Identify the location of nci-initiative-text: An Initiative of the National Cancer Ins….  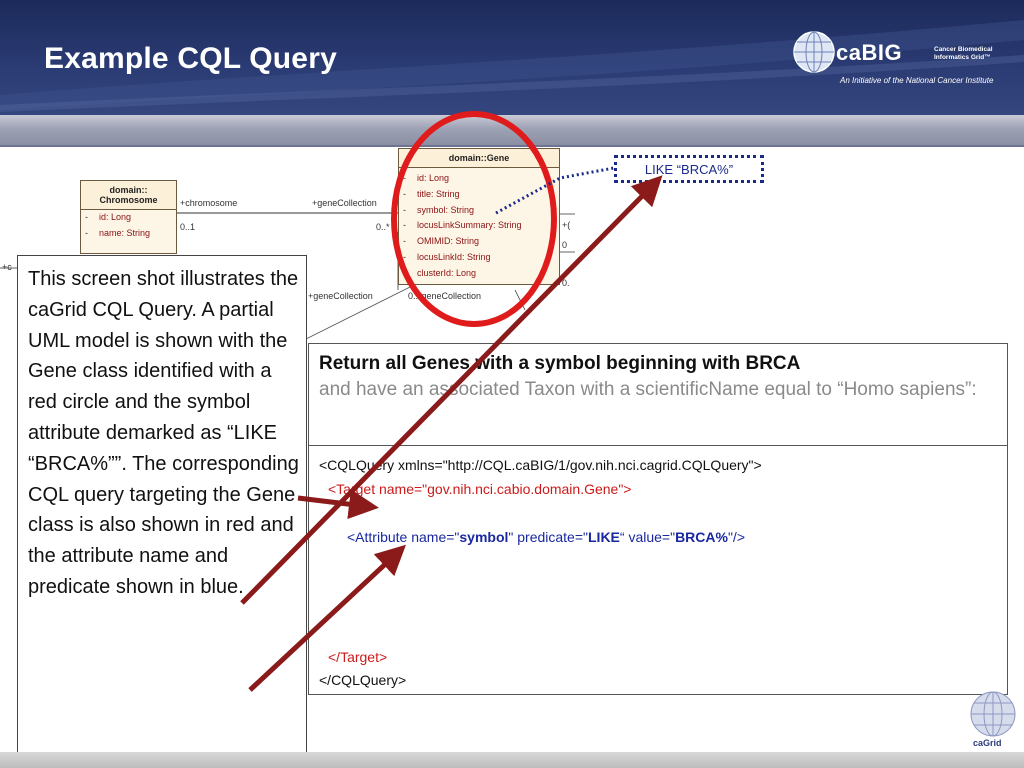
(917, 80).